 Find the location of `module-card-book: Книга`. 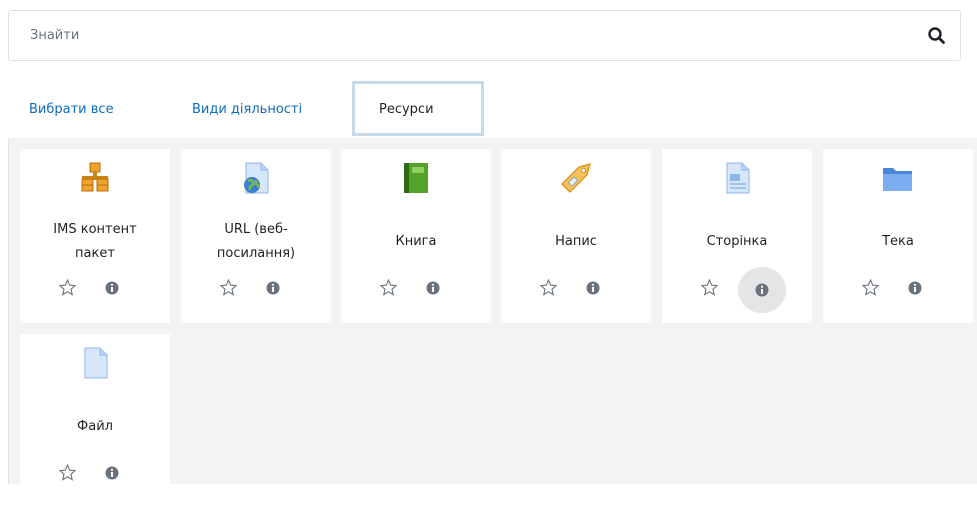

module-card-book: Книга is located at coordinates (416, 236).